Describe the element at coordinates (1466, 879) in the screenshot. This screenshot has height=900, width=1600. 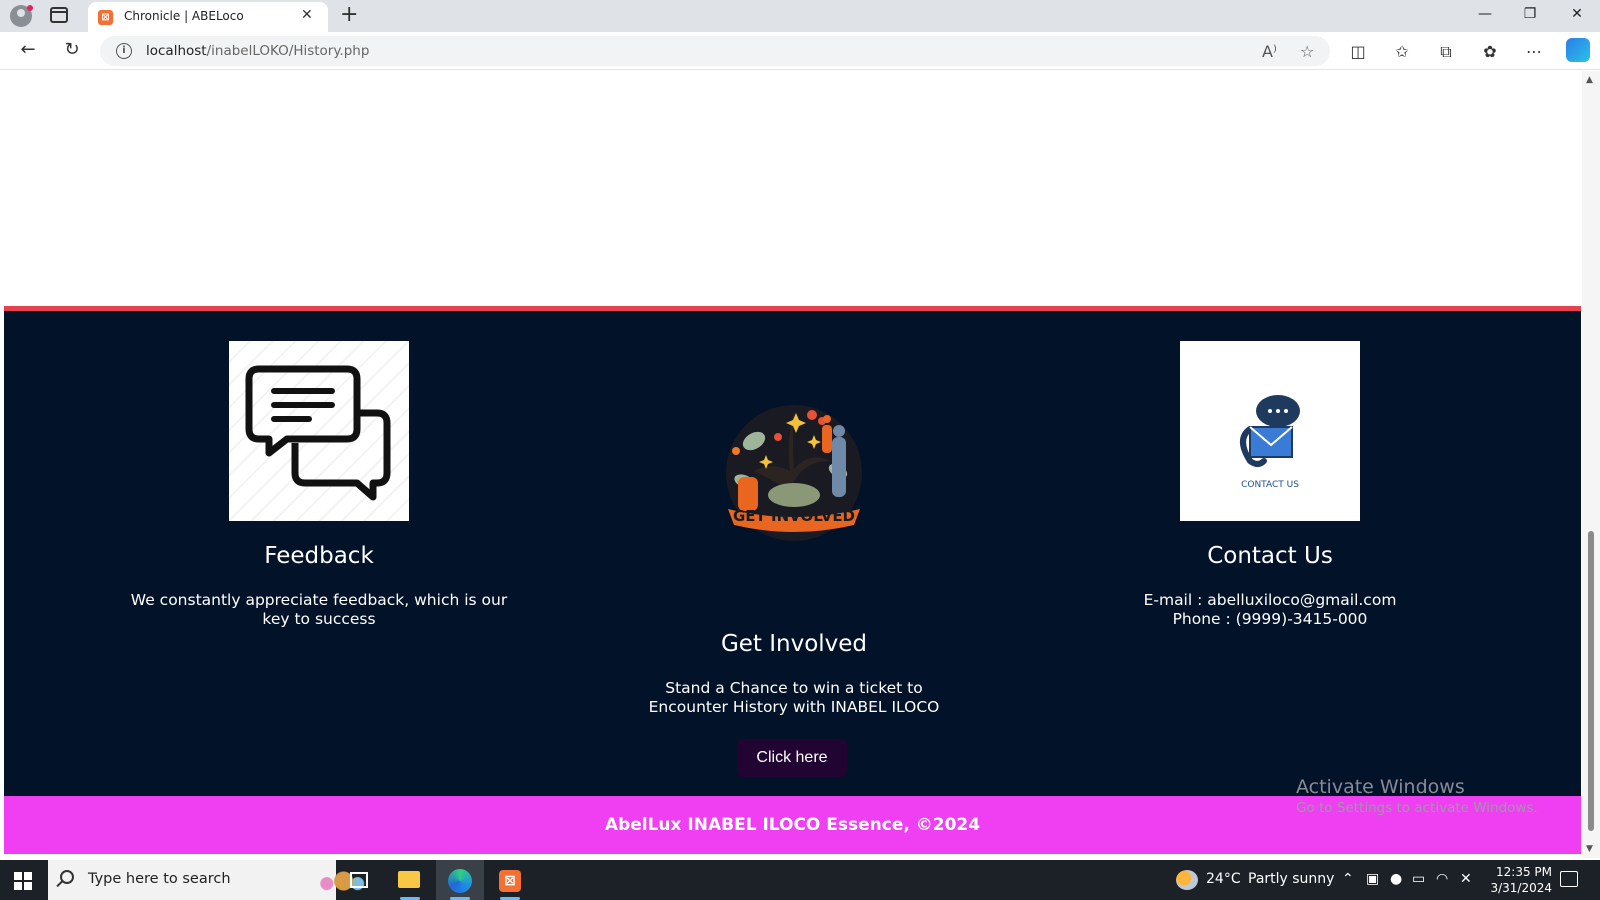
I see `volume-muted-icon: ✕` at that location.